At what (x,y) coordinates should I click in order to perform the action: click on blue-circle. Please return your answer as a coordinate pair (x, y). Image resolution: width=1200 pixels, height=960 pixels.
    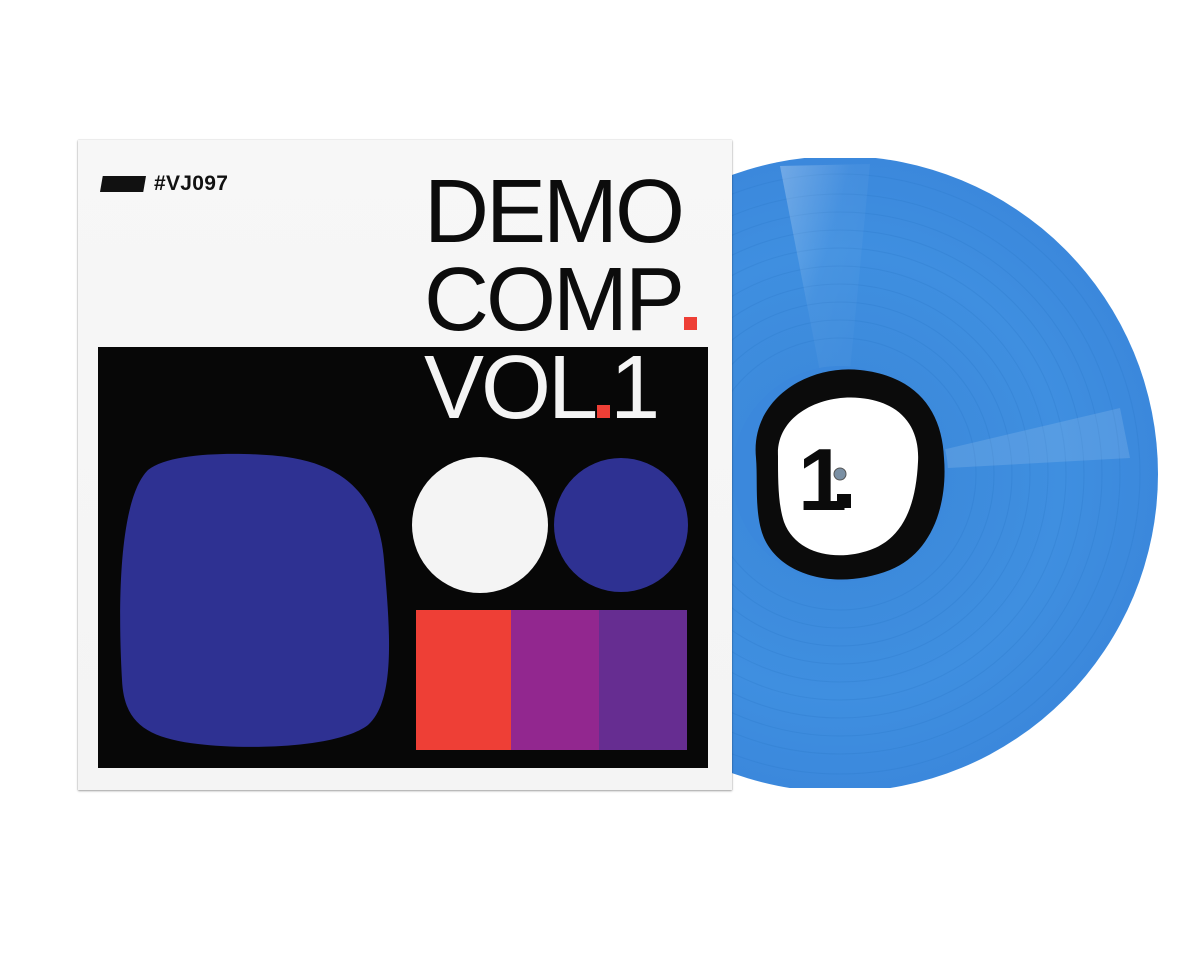
    Looking at the image, I should click on (621, 525).